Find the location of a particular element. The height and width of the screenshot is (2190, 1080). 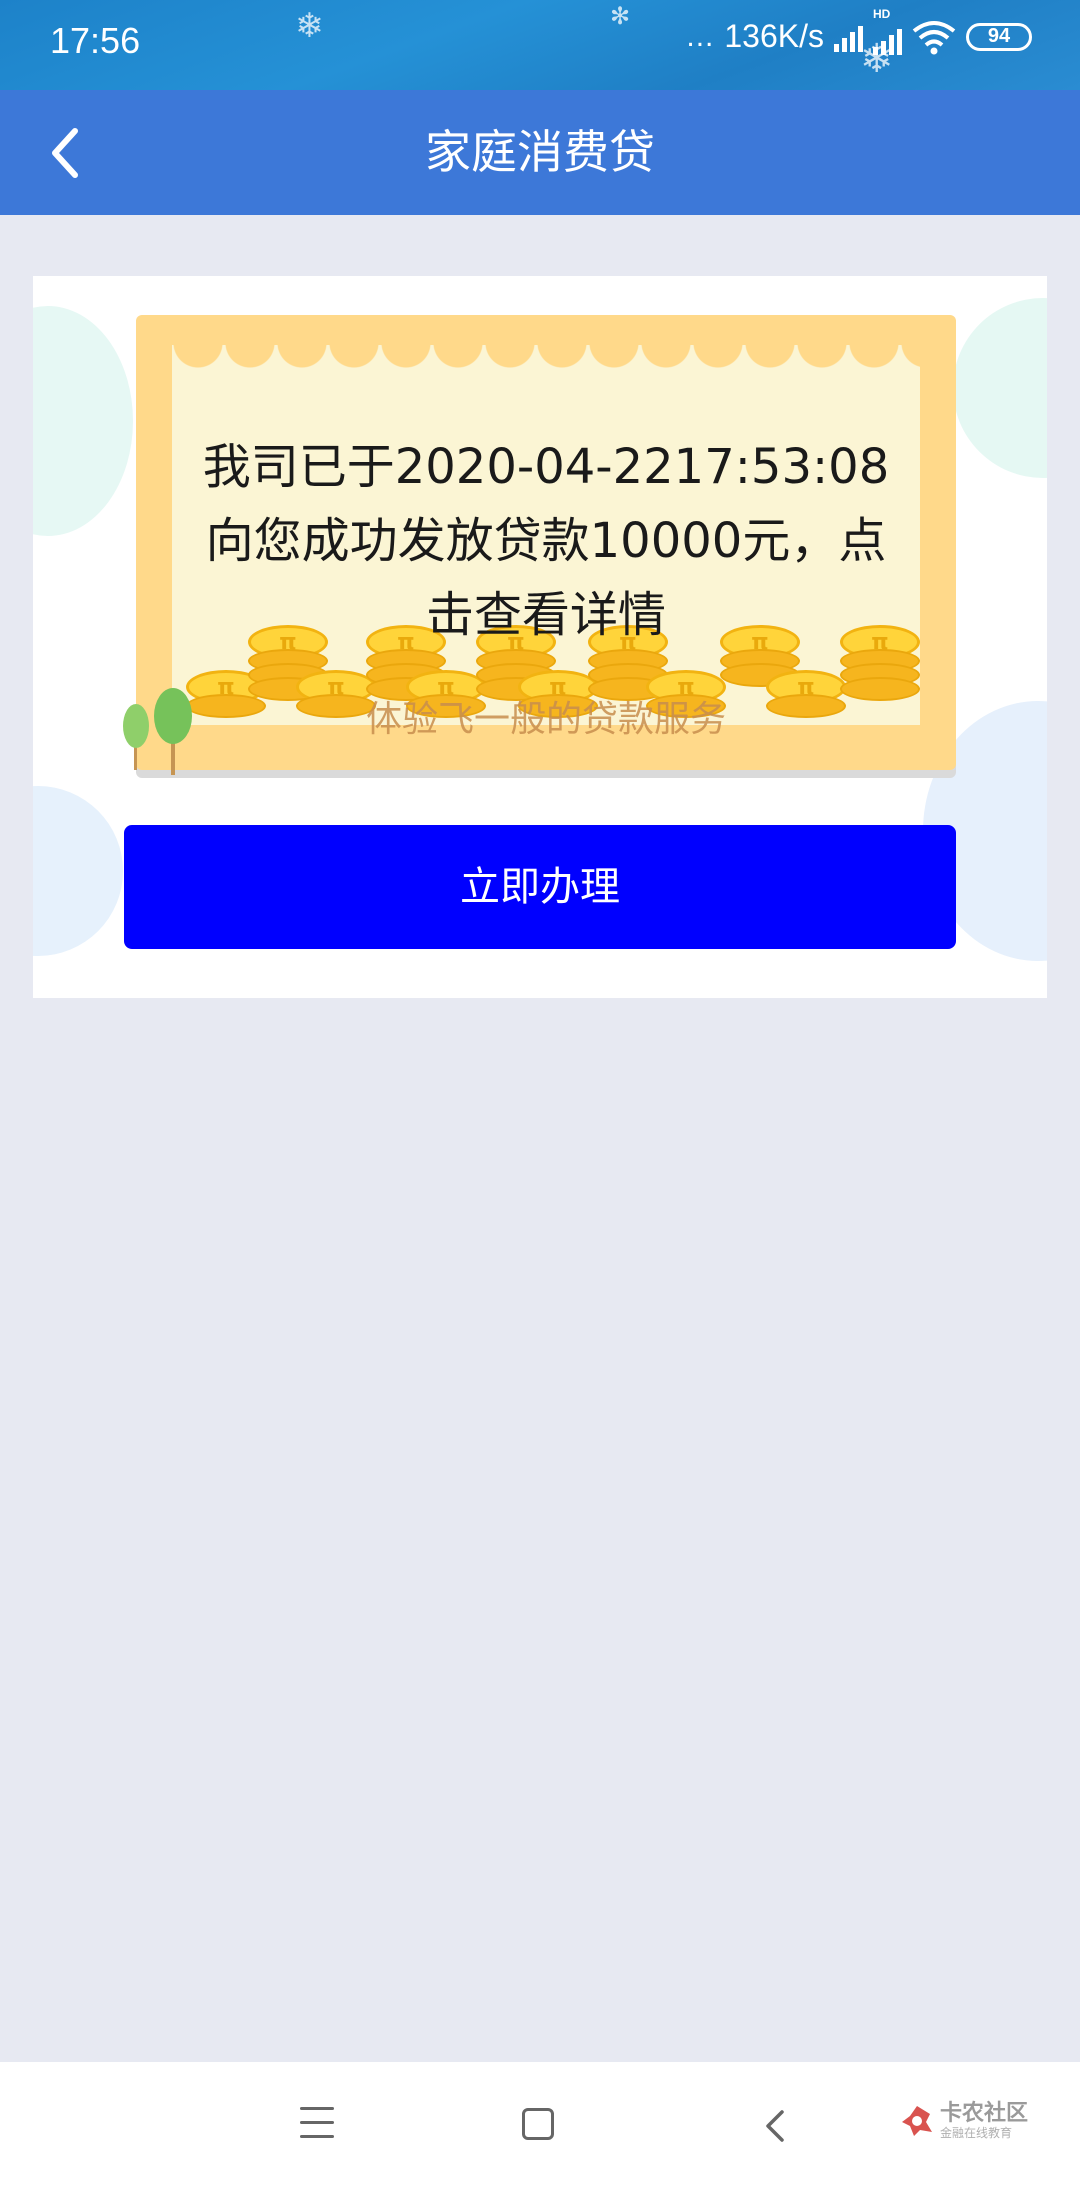

banner-subtitle: 体验飞一般的贷款服务 is located at coordinates (545, 719).